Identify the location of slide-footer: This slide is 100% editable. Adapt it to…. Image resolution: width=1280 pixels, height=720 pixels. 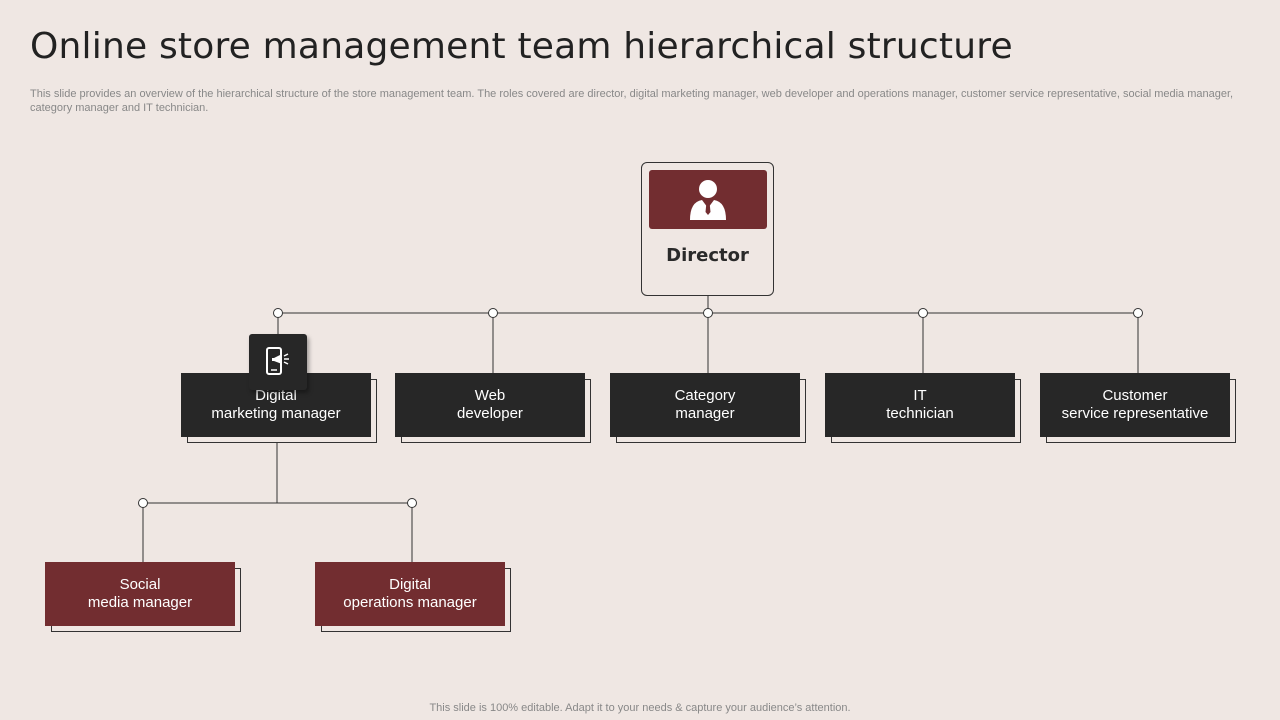
(640, 708).